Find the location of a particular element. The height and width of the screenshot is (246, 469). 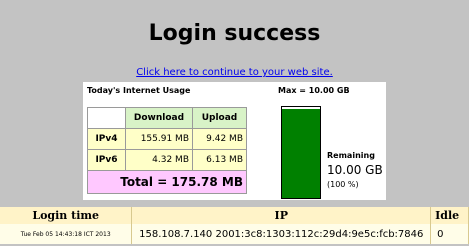

usage-row-ipv6: IPv6 4.32 MB 6.13 MB is located at coordinates (167, 160).